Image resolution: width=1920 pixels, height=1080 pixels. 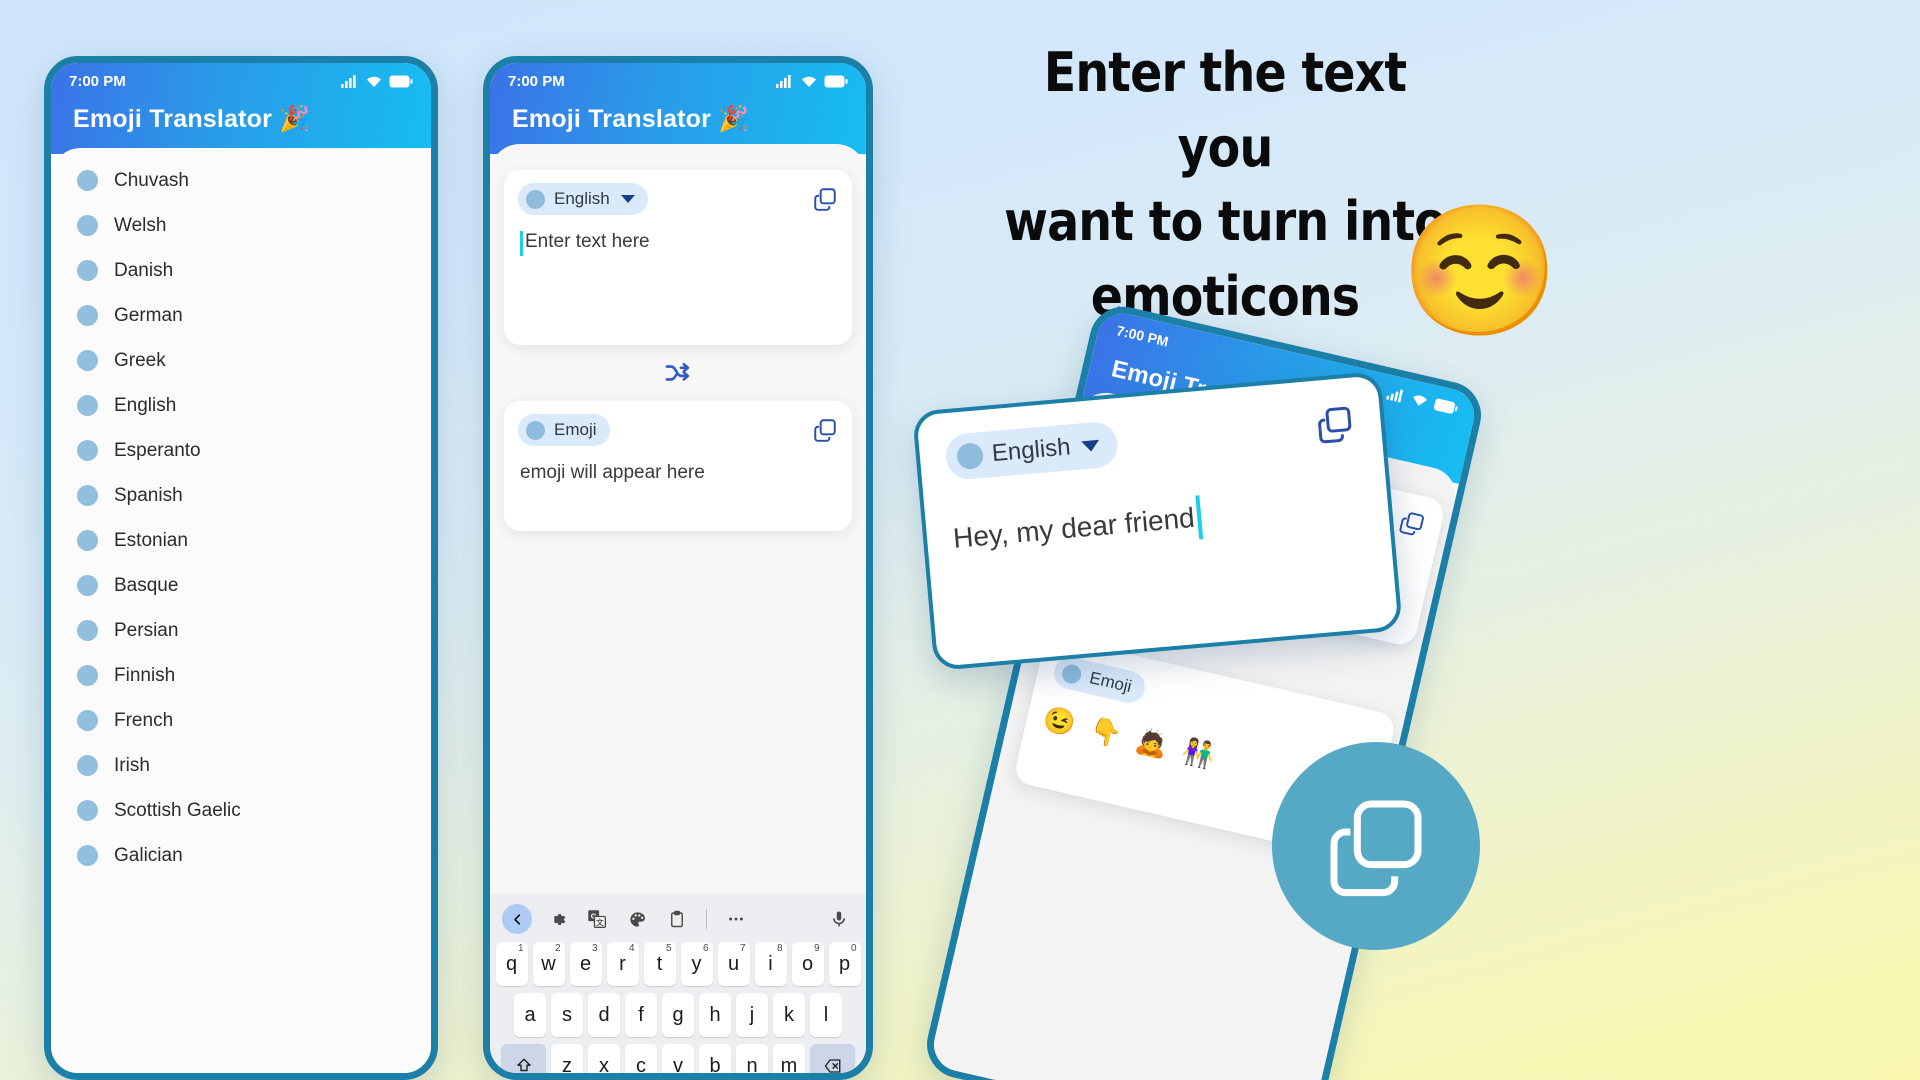 I want to click on target-language-selector: Emoji, so click(x=564, y=430).